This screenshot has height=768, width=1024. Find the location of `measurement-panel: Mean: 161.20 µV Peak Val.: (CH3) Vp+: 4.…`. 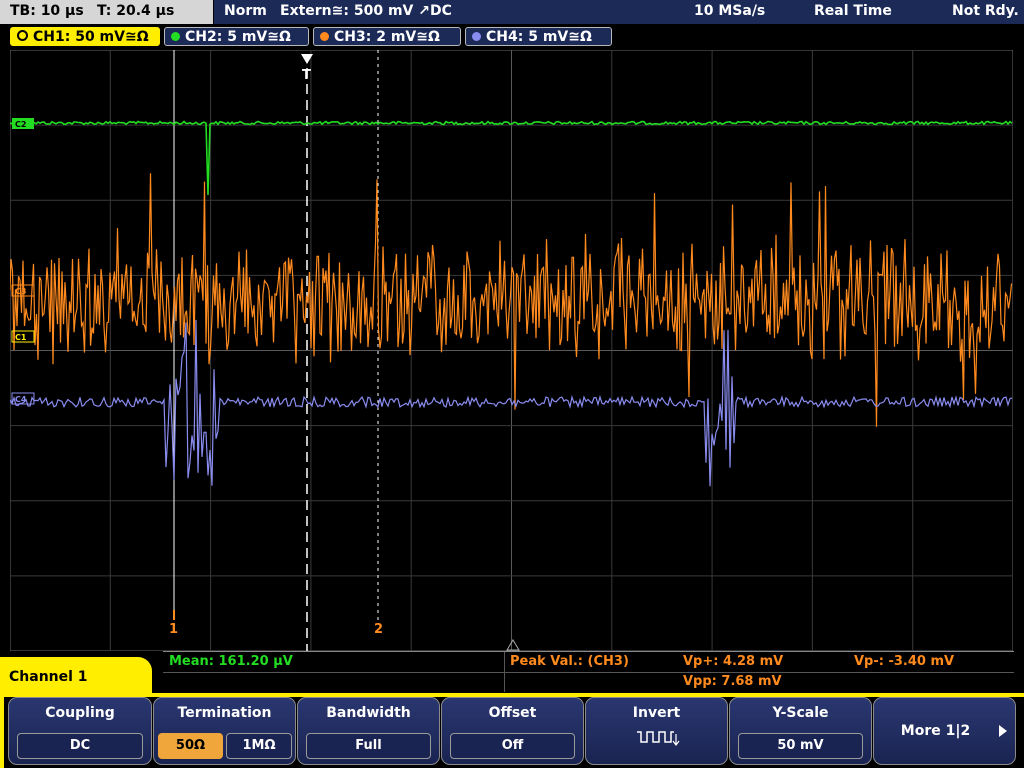

measurement-panel: Mean: 161.20 µV Peak Val.: (CH3) Vp+: 4.… is located at coordinates (588, 671).